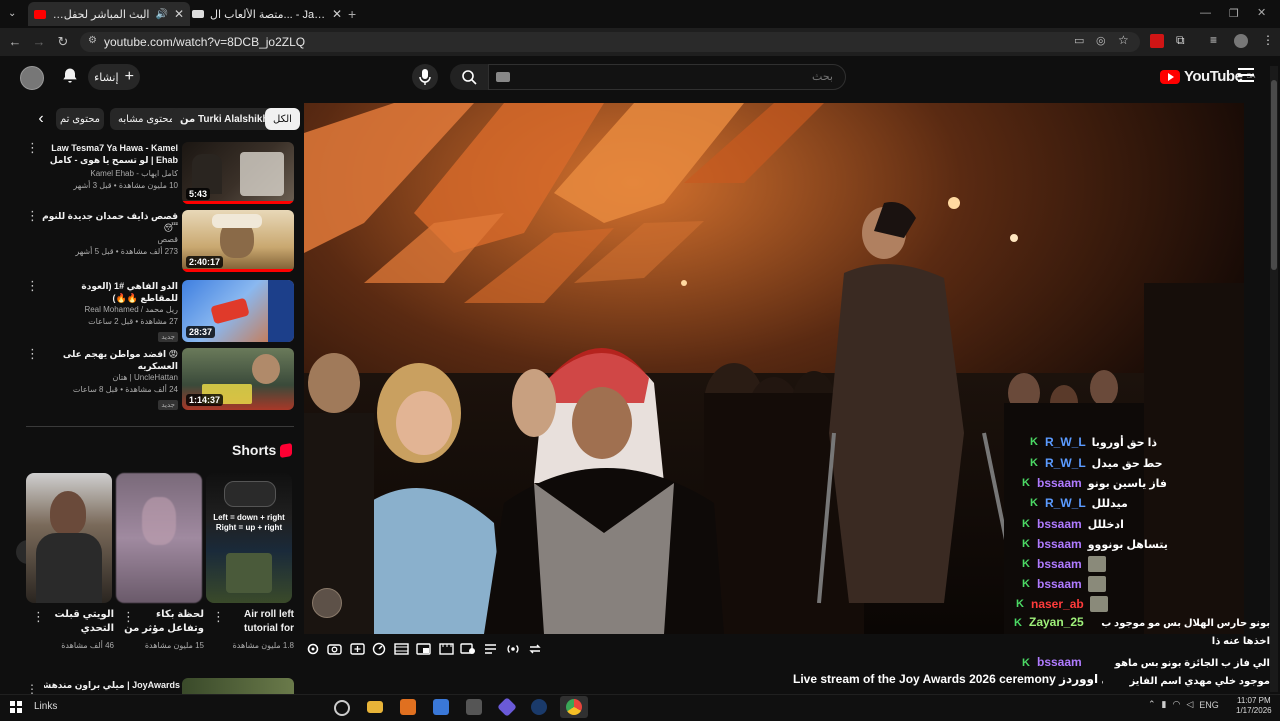 The image size is (1280, 721). What do you see at coordinates (512, 649) in the screenshot?
I see `broadcast-icon` at bounding box center [512, 649].